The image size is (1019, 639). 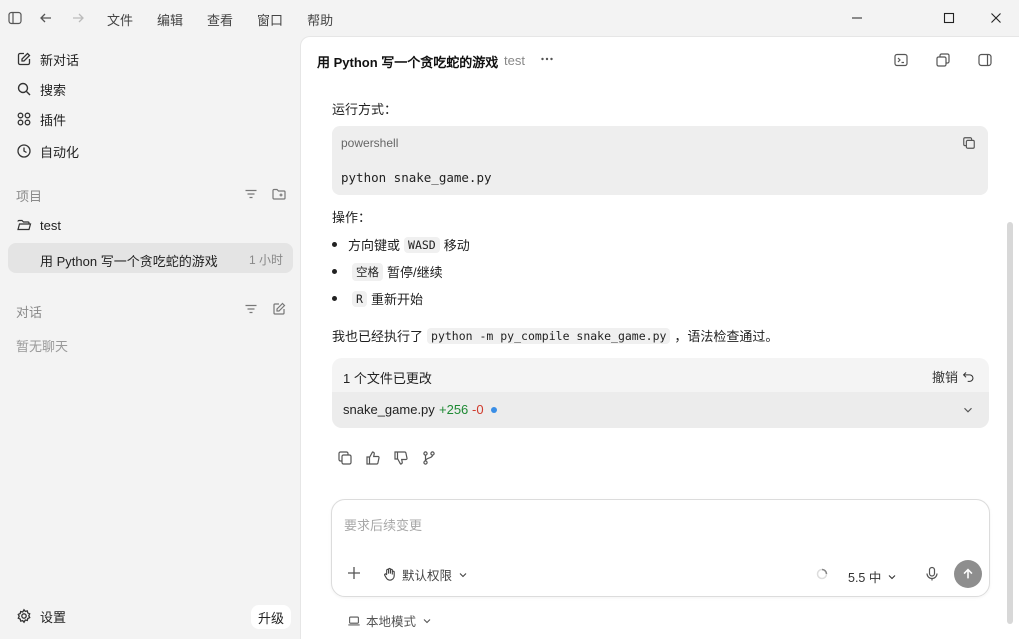 I want to click on send-button, so click(x=968, y=574).